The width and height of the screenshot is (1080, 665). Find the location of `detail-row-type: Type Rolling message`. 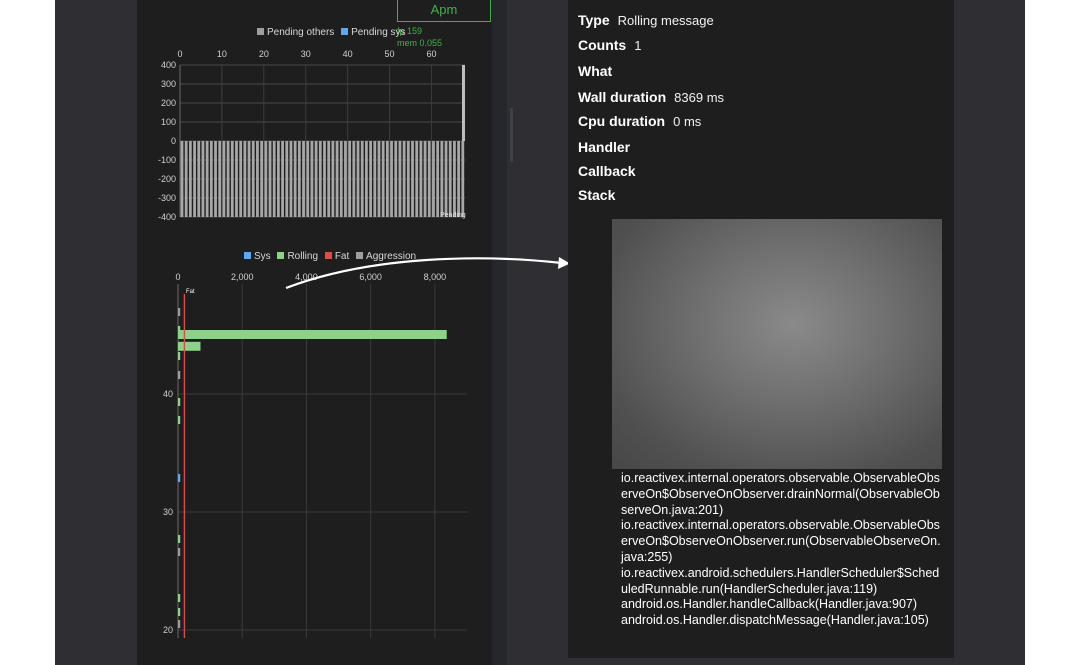

detail-row-type: Type Rolling message is located at coordinates (646, 21).